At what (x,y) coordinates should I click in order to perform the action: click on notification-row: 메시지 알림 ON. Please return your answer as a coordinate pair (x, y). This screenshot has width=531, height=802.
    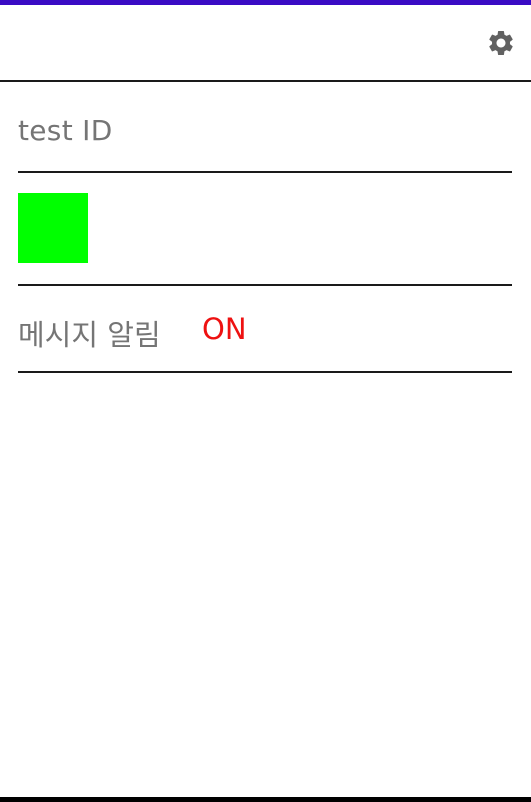
    Looking at the image, I should click on (265, 329).